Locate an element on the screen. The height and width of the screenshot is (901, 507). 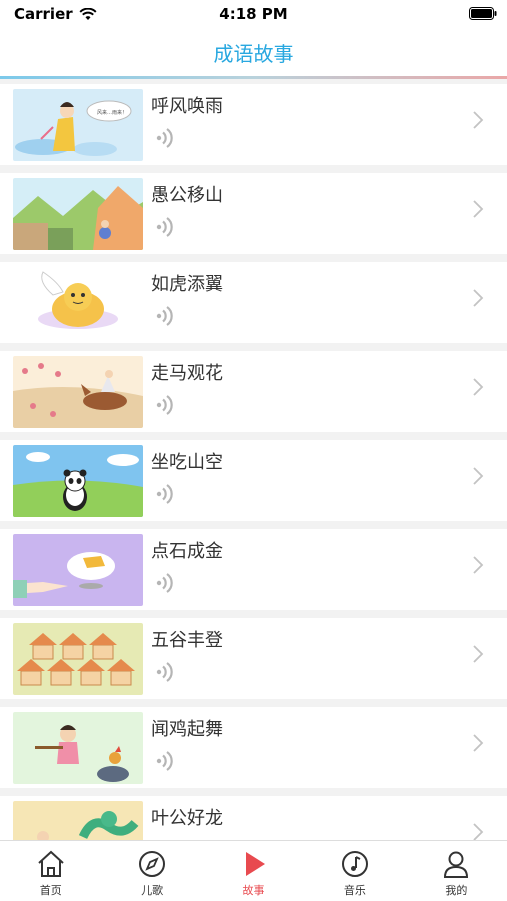
clock: 4:18 PM is located at coordinates (253, 14).